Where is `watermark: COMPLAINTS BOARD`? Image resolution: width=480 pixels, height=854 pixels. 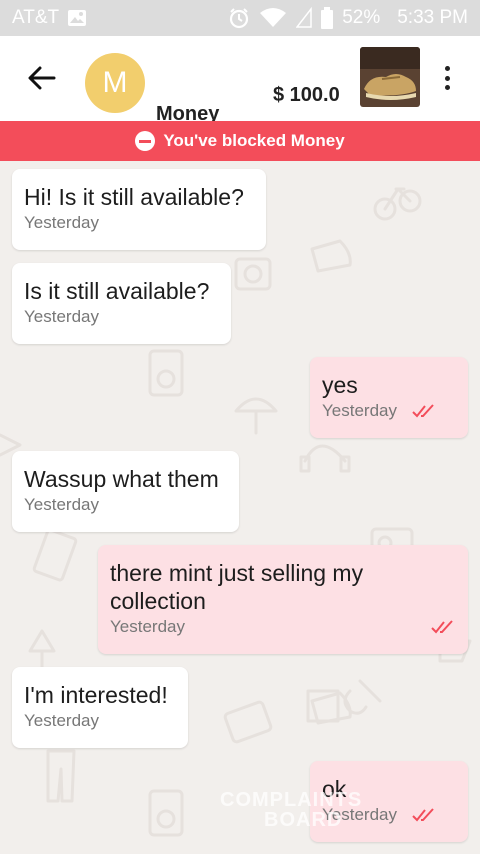 watermark: COMPLAINTS BOARD is located at coordinates (291, 810).